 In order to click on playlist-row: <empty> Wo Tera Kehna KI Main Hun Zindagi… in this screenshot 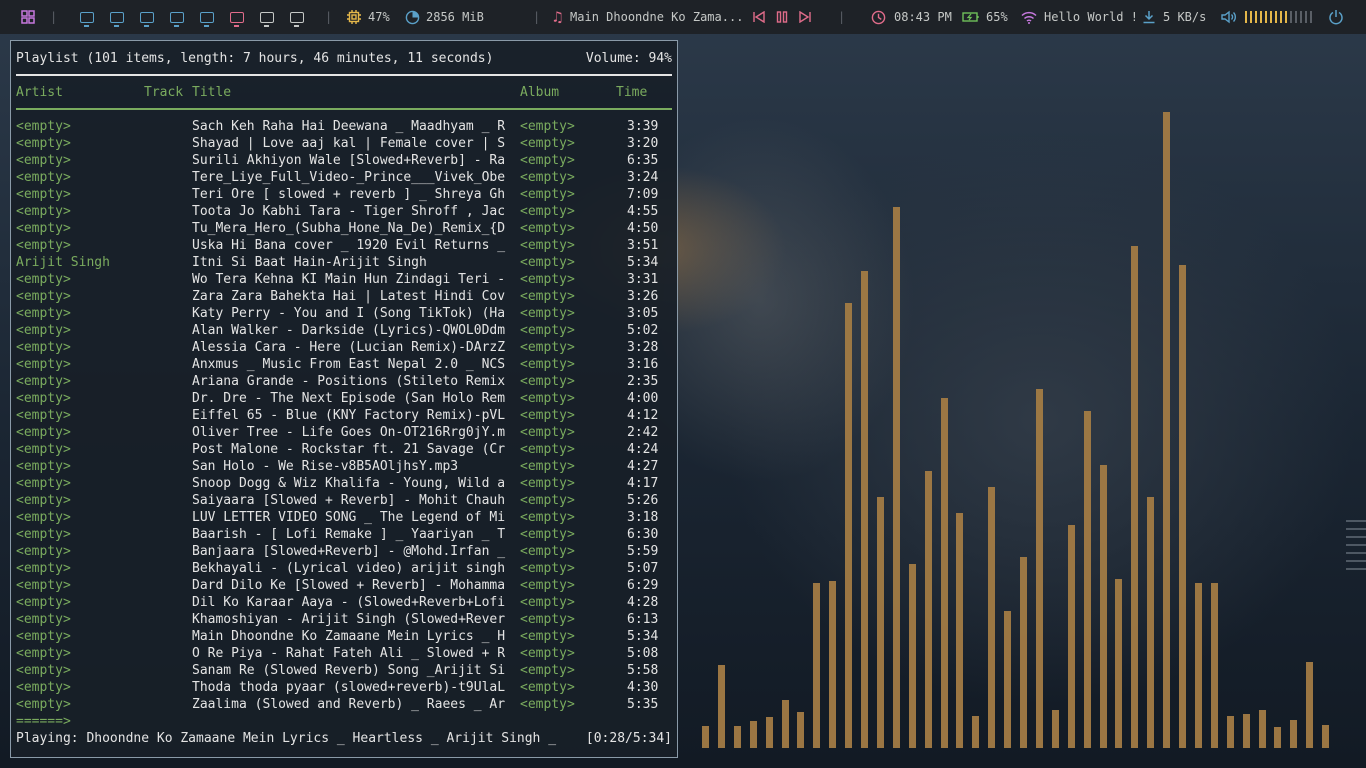, I will do `click(344, 279)`.